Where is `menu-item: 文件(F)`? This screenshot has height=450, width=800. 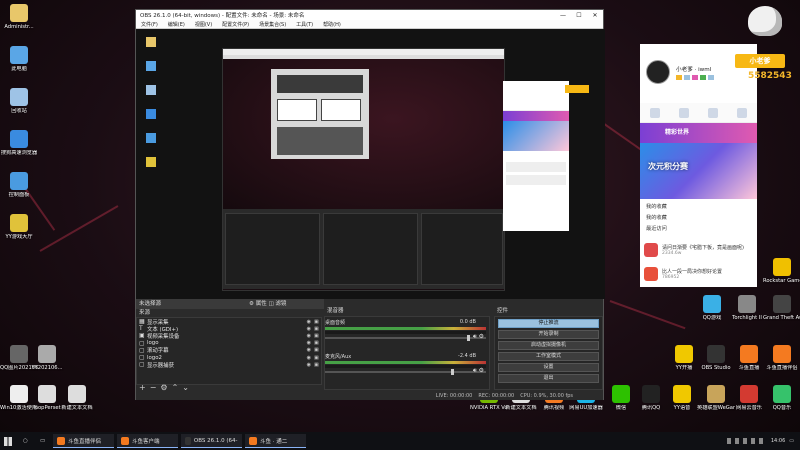 menu-item: 文件(F) is located at coordinates (149, 24).